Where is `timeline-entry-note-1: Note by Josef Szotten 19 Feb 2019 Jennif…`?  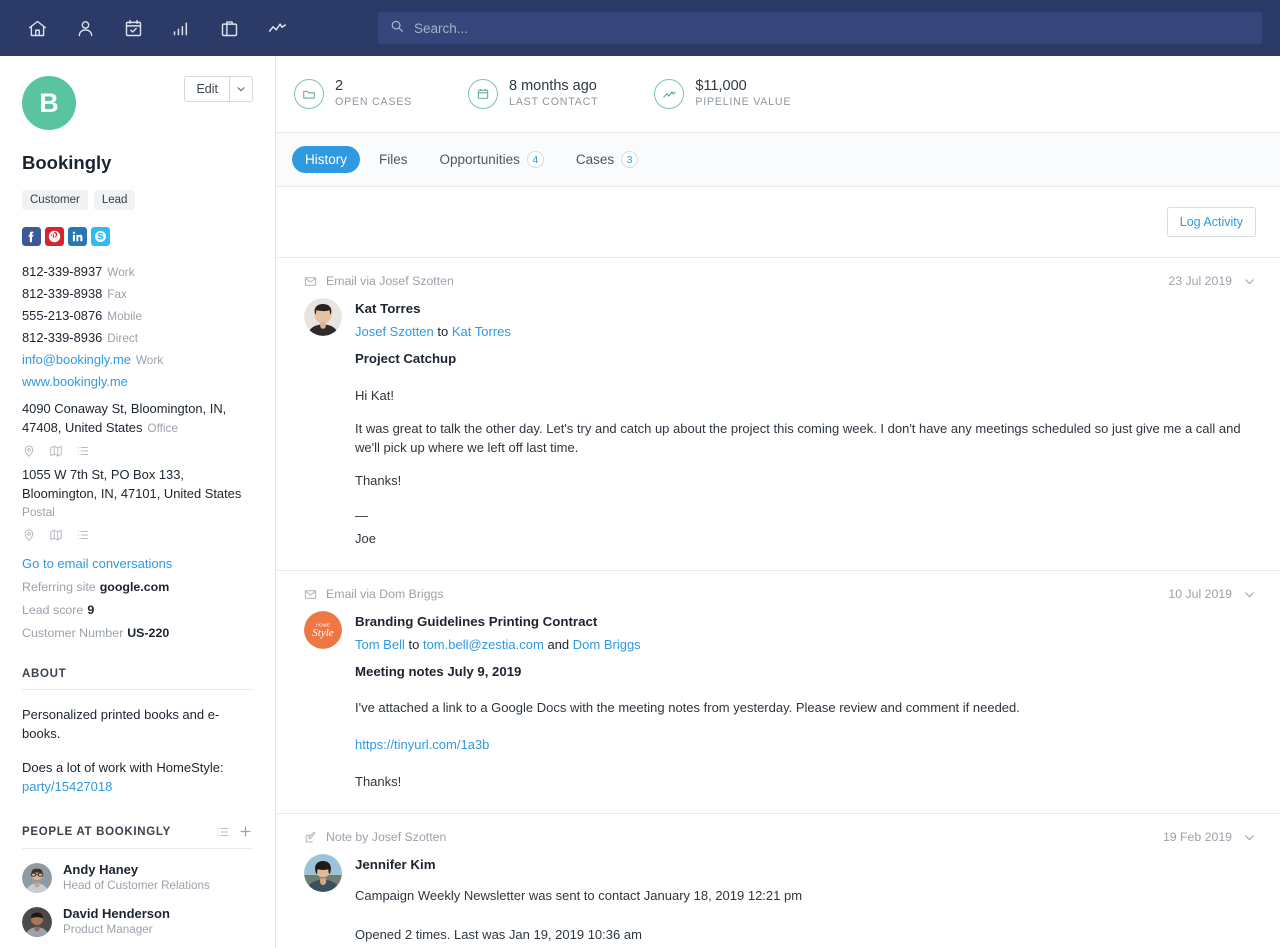 timeline-entry-note-1: Note by Josef Szotten 19 Feb 2019 Jennif… is located at coordinates (778, 880).